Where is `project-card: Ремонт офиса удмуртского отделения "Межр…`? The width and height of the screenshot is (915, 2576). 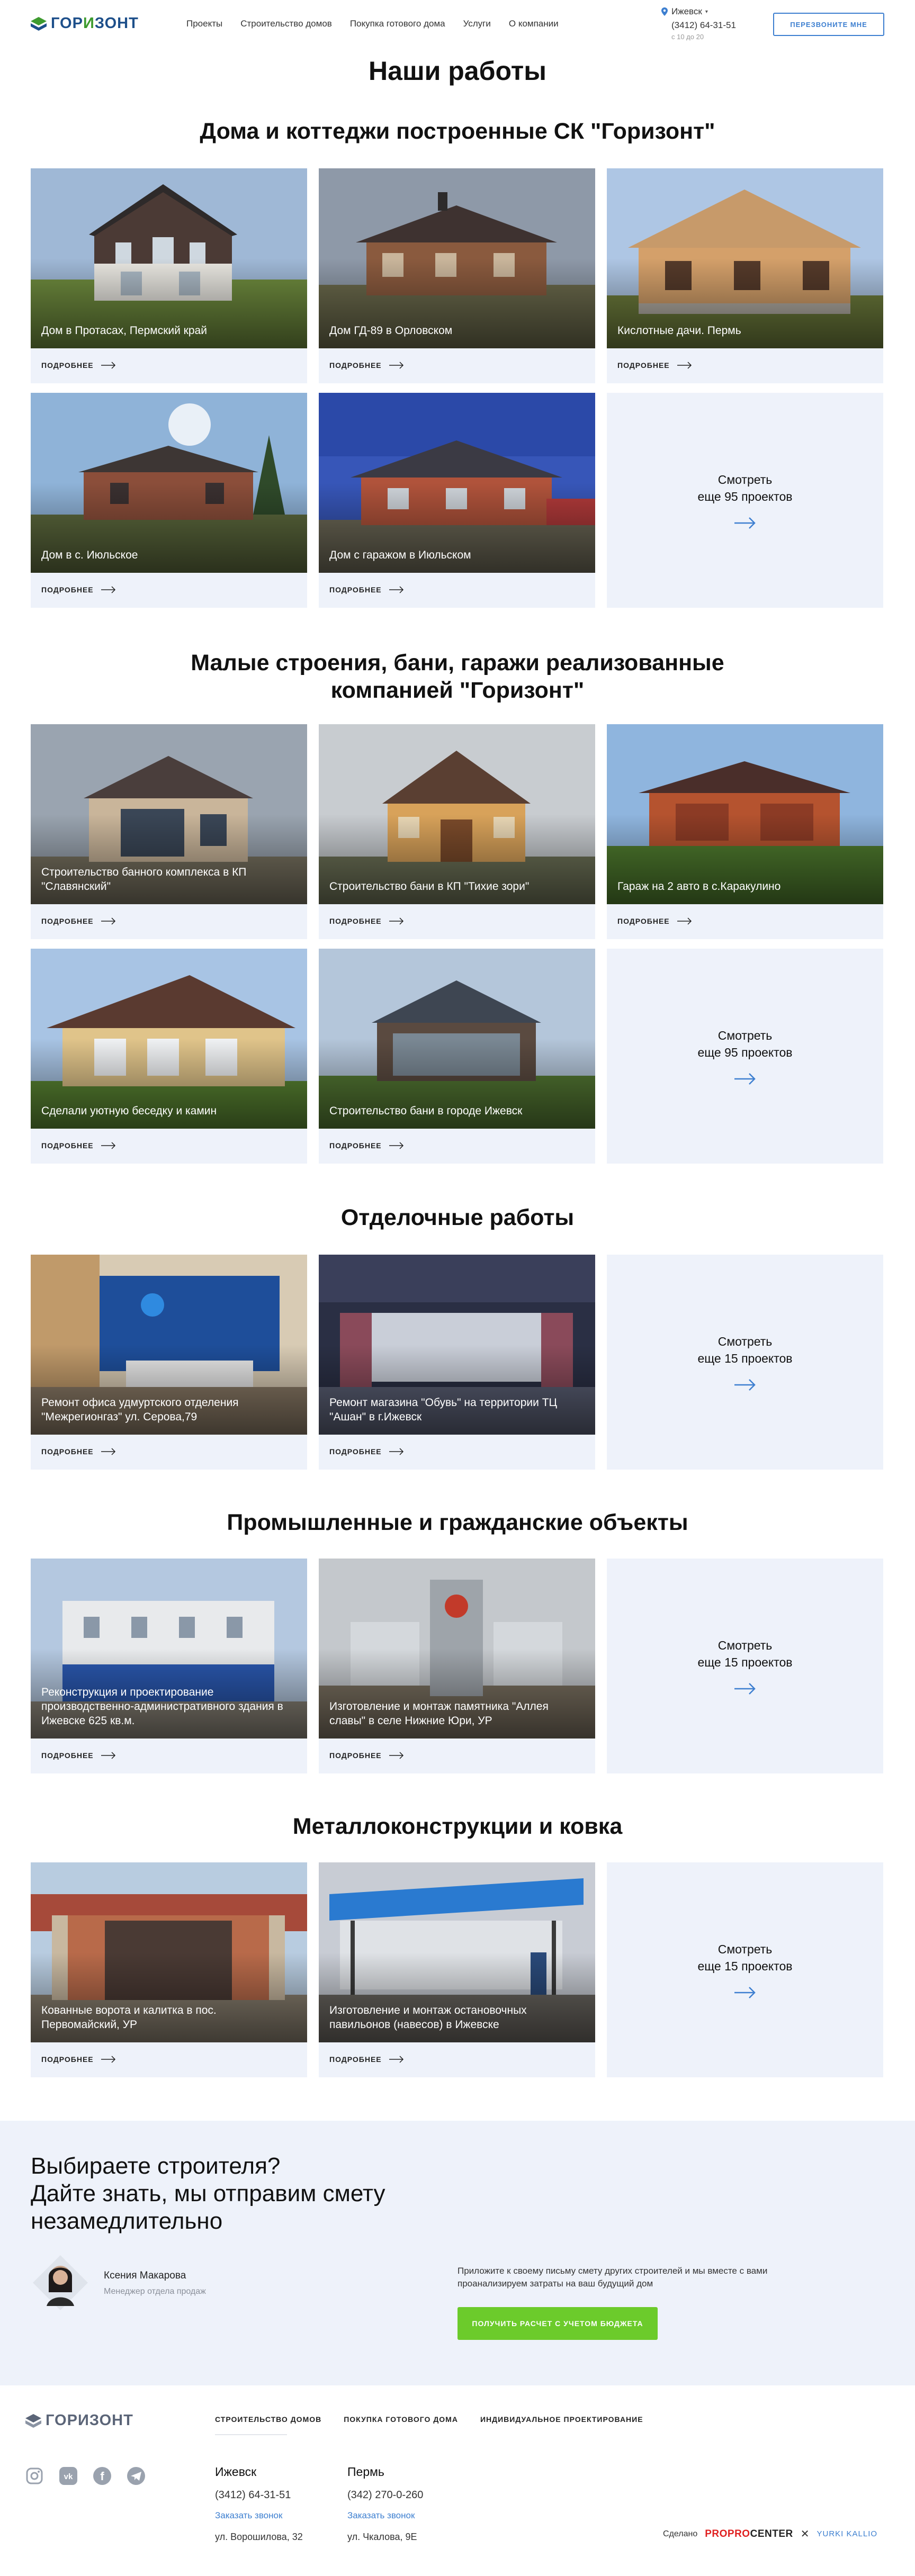
project-card: Ремонт офиса удмуртского отделения "Межр… is located at coordinates (169, 1363).